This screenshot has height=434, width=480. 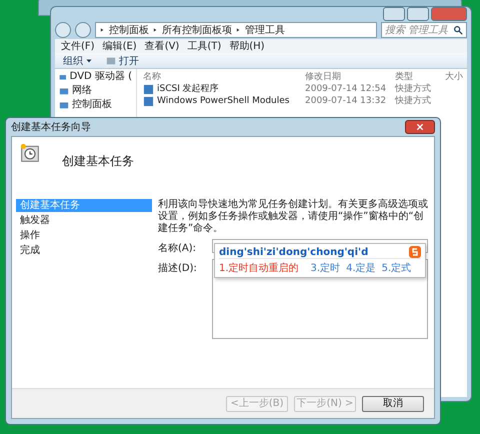 I want to click on wizard-step: 触发器, so click(x=84, y=220).